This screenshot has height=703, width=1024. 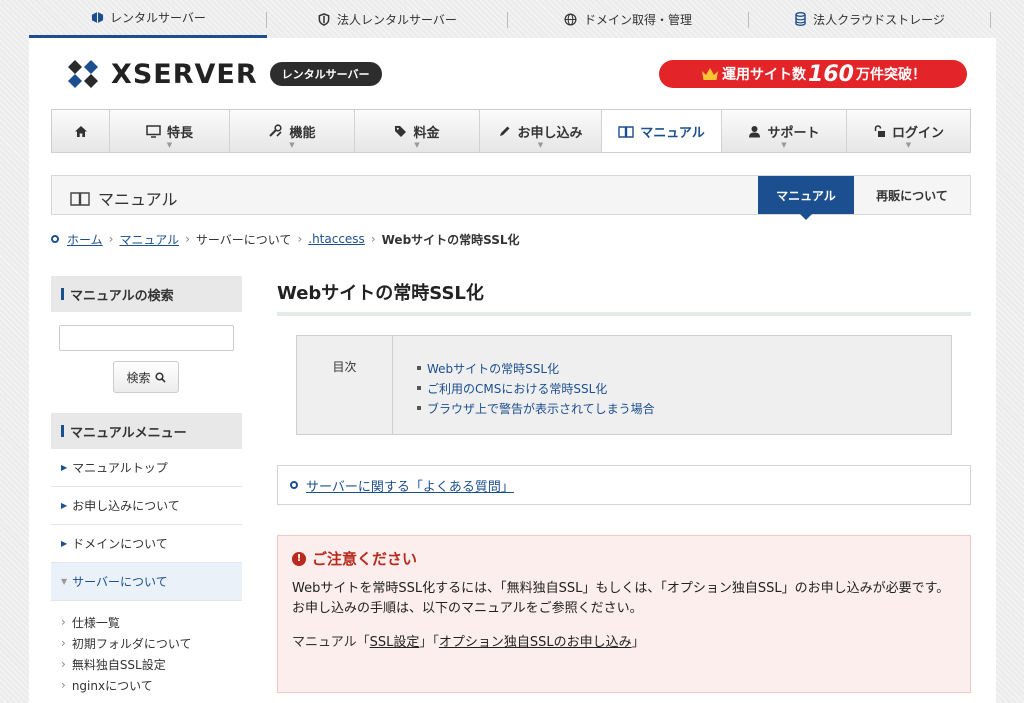 I want to click on toc-label: 目次, so click(x=345, y=385).